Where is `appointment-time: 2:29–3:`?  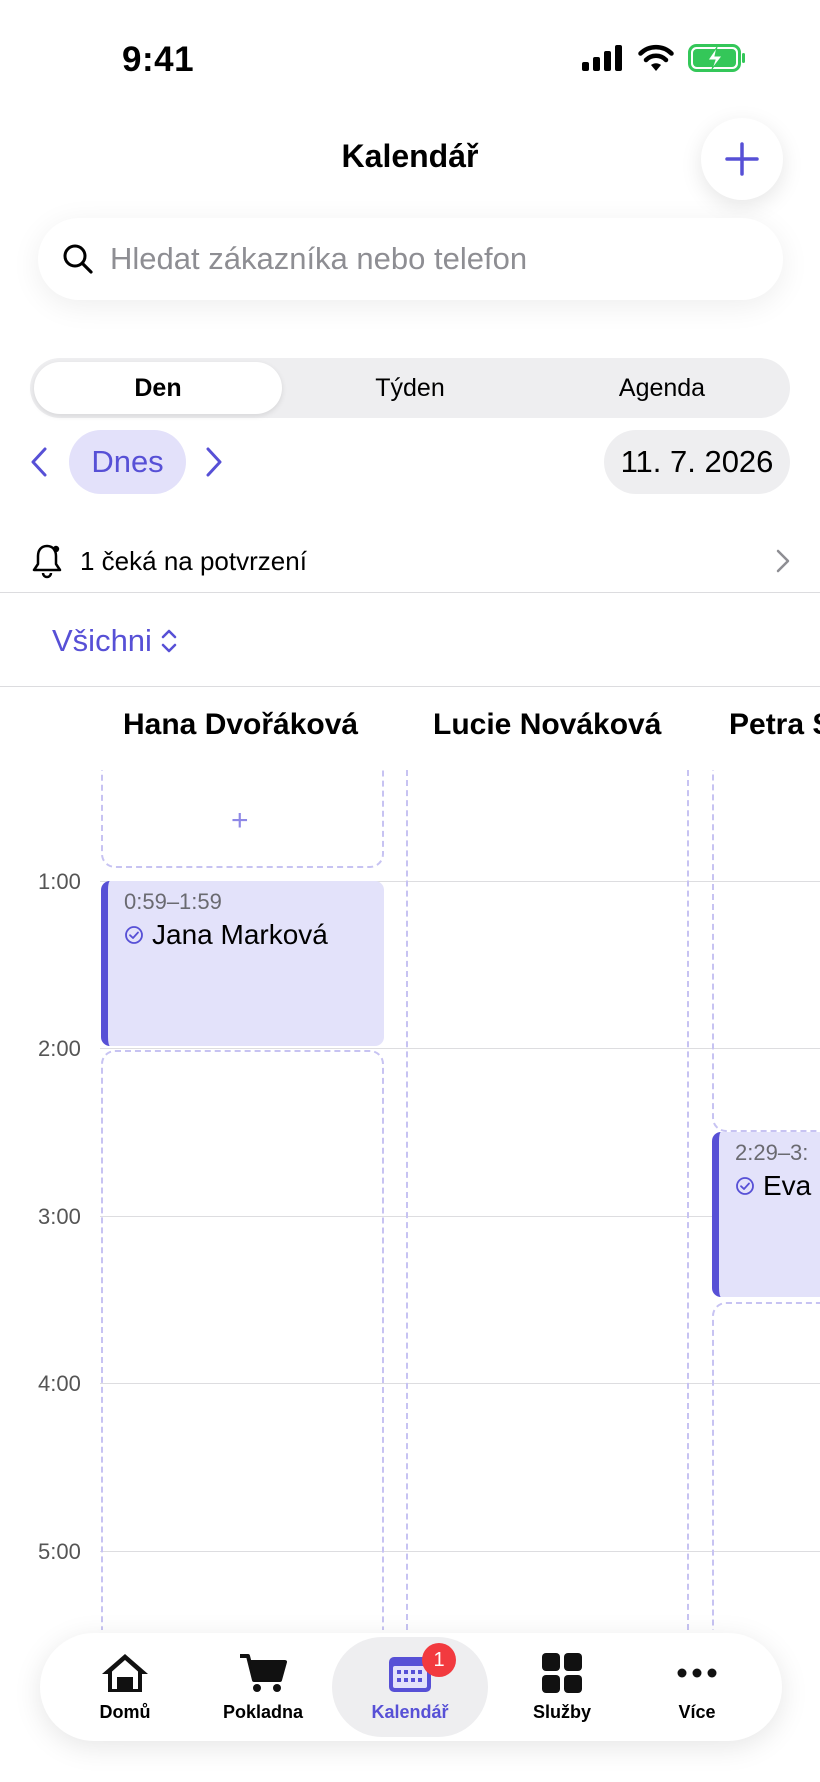
appointment-time: 2:29–3: is located at coordinates (772, 1152).